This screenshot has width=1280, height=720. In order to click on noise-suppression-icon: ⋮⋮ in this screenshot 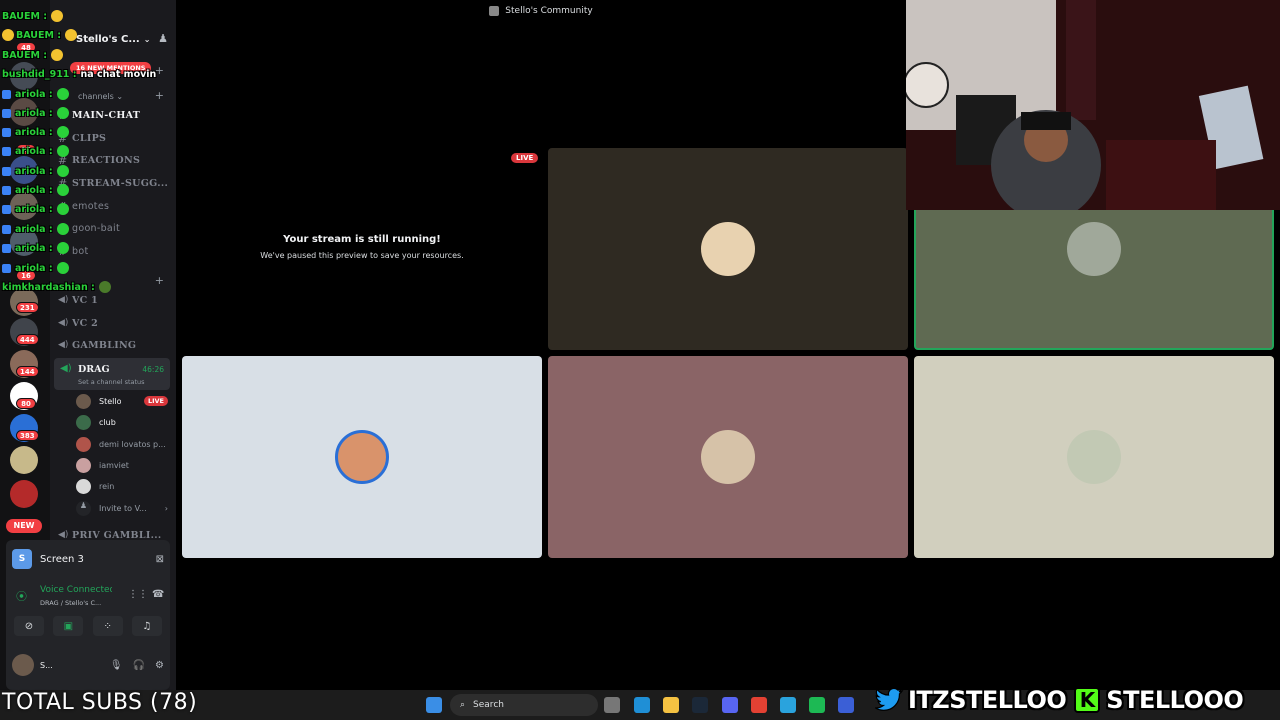, I will do `click(138, 594)`.